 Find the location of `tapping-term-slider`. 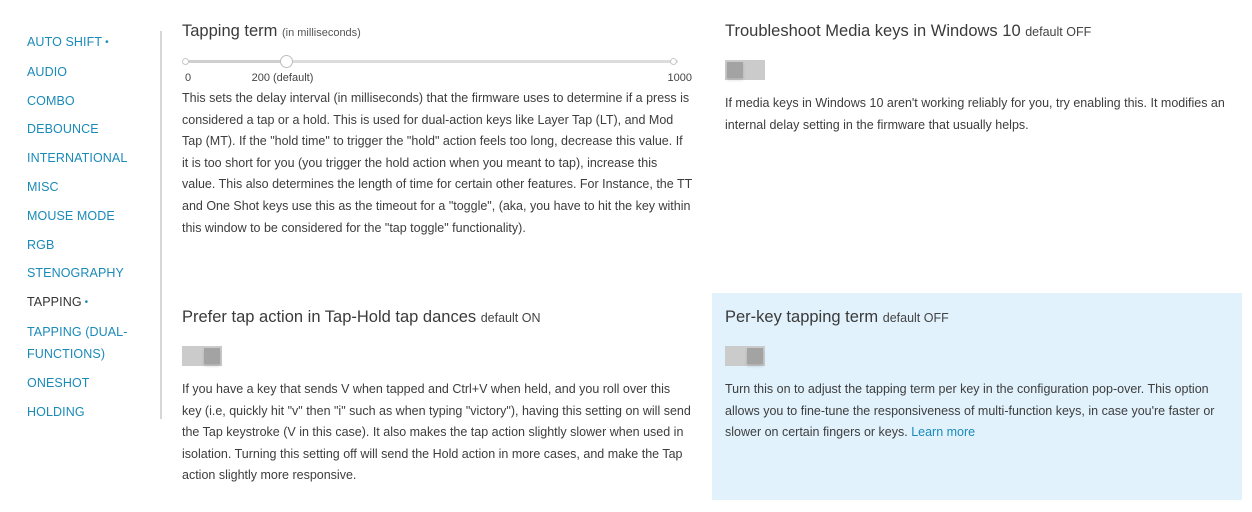

tapping-term-slider is located at coordinates (430, 61).